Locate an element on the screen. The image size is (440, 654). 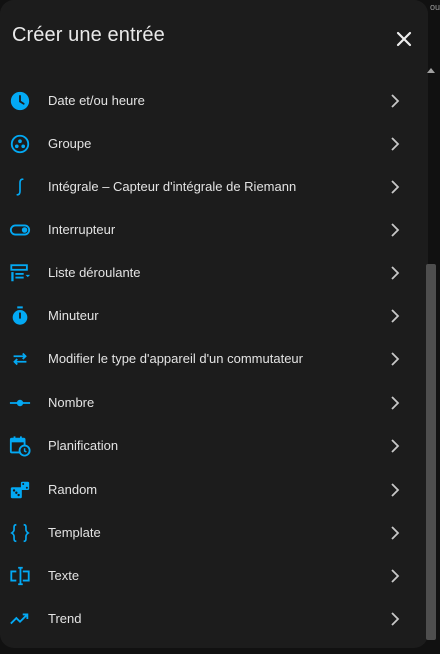
list-item-label: Nombre is located at coordinates (71, 402).